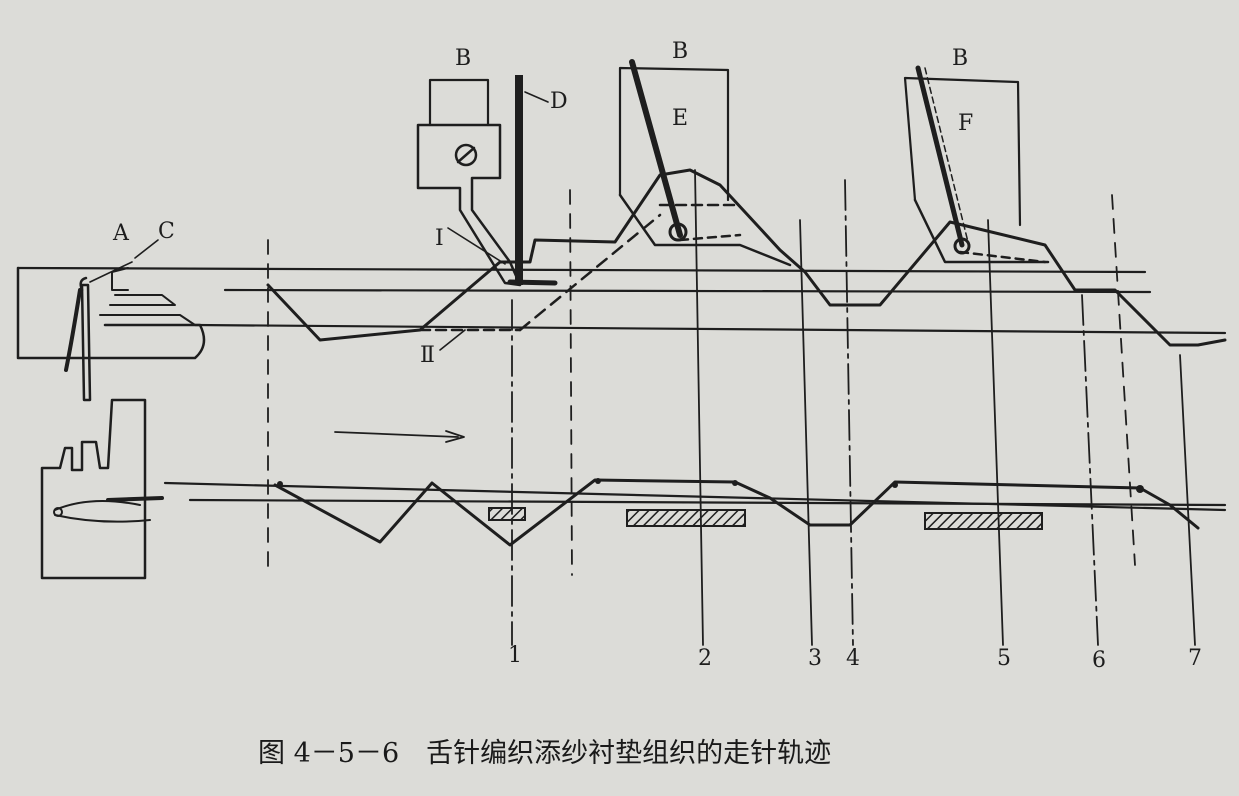 The image size is (1239, 796). I want to click on label-C: C, so click(166, 231).